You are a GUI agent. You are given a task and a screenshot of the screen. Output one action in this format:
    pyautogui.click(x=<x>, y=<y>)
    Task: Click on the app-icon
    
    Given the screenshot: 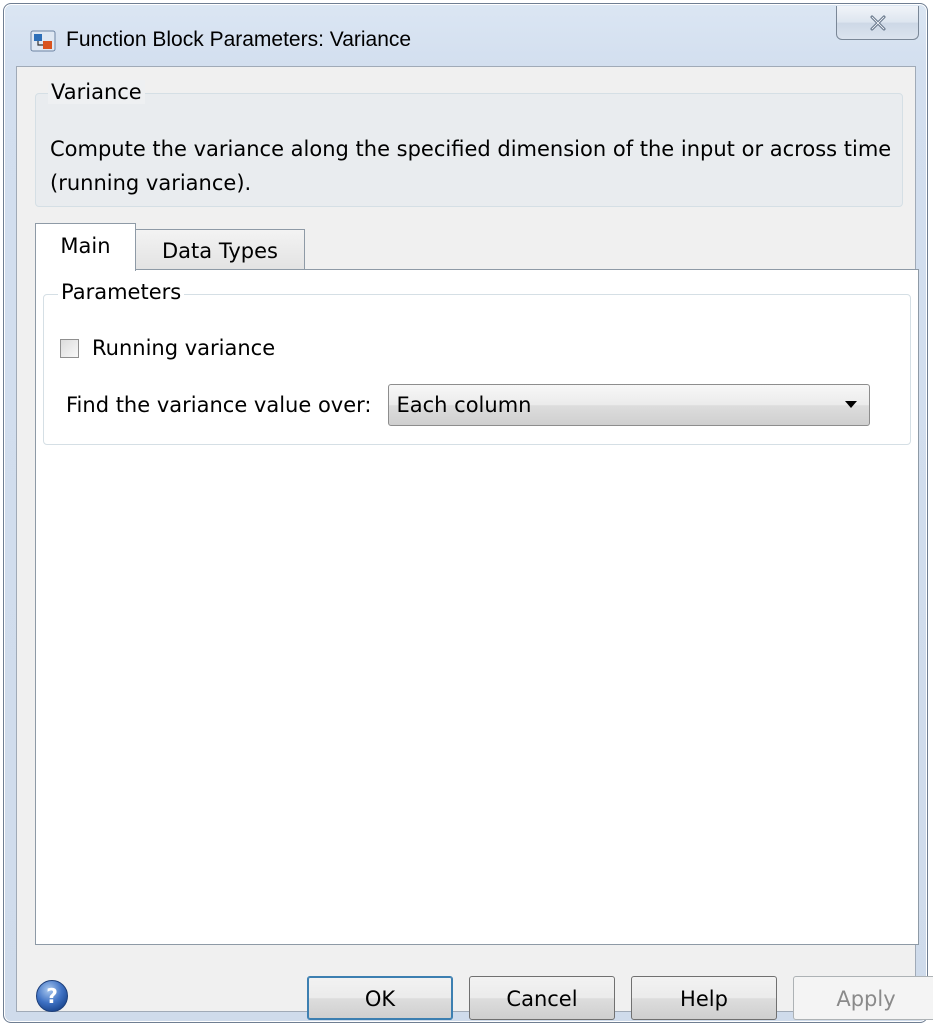 What is the action you would take?
    pyautogui.click(x=43, y=41)
    